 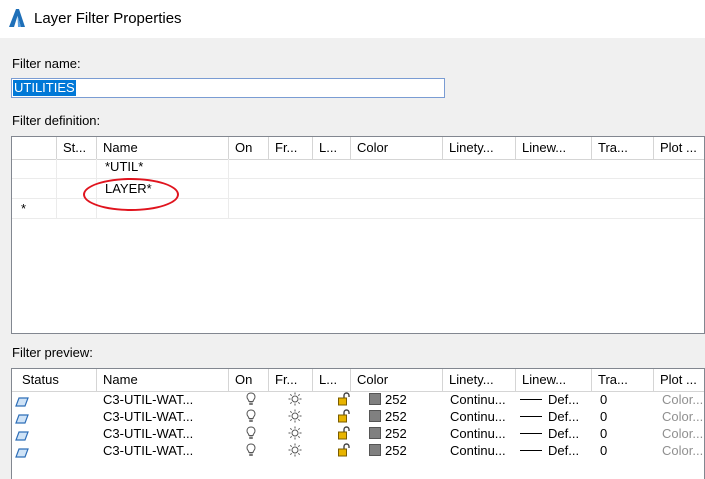 I want to click on definition-name-cell: *UTIL*, so click(x=163, y=168).